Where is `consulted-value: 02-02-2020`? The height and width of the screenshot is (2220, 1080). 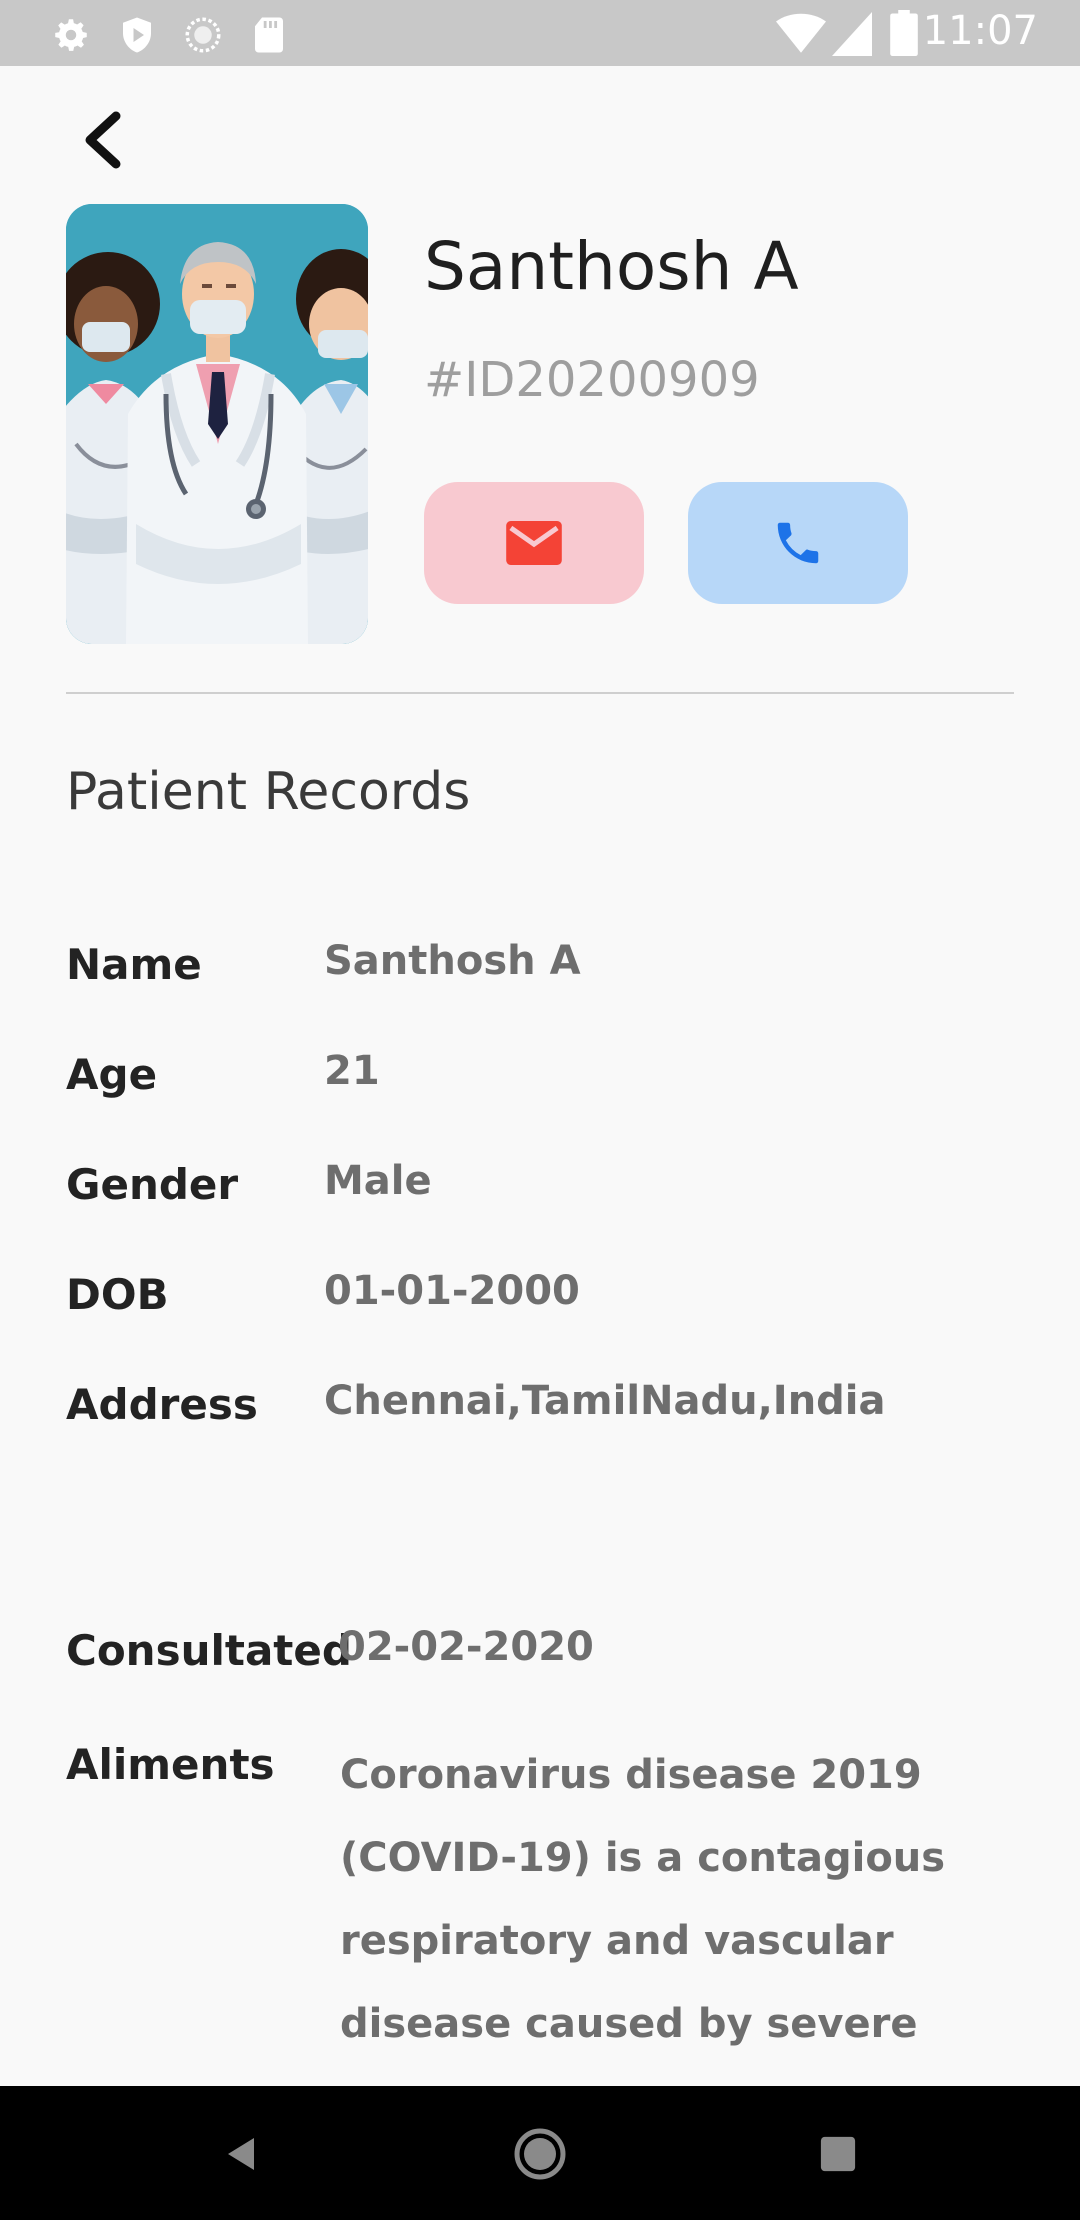
consulted-value: 02-02-2020 is located at coordinates (466, 1647).